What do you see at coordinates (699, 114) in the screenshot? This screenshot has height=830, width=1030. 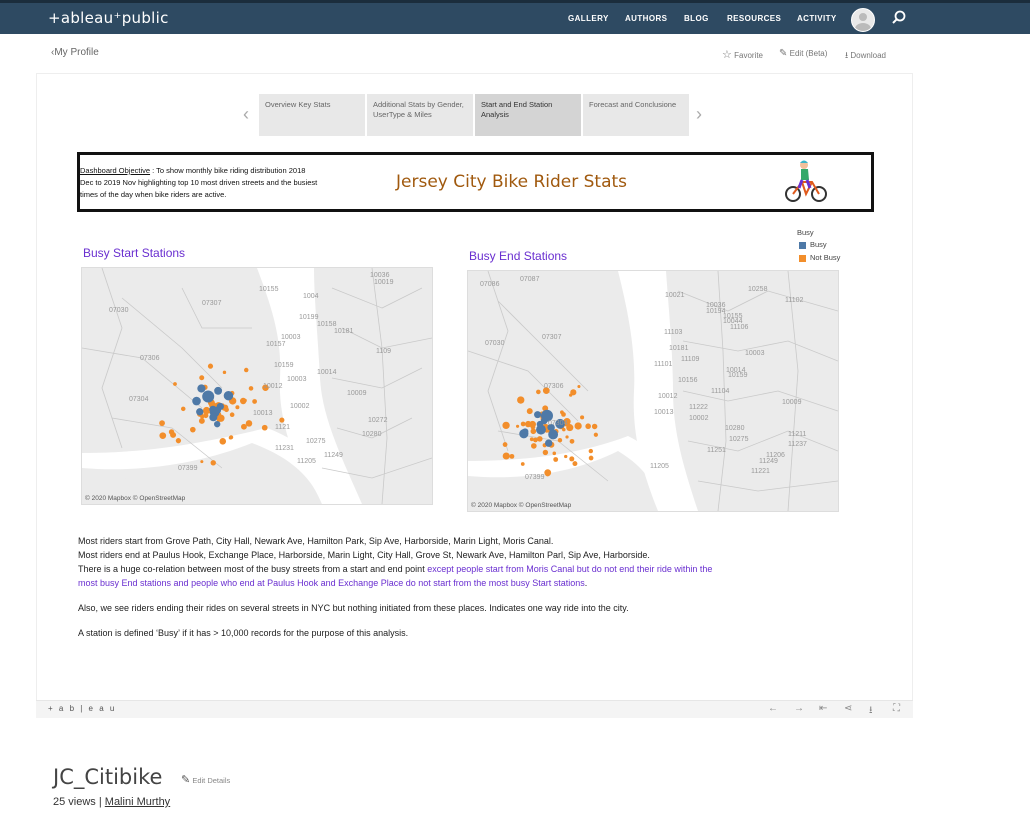 I see `story-next-arrow: ›` at bounding box center [699, 114].